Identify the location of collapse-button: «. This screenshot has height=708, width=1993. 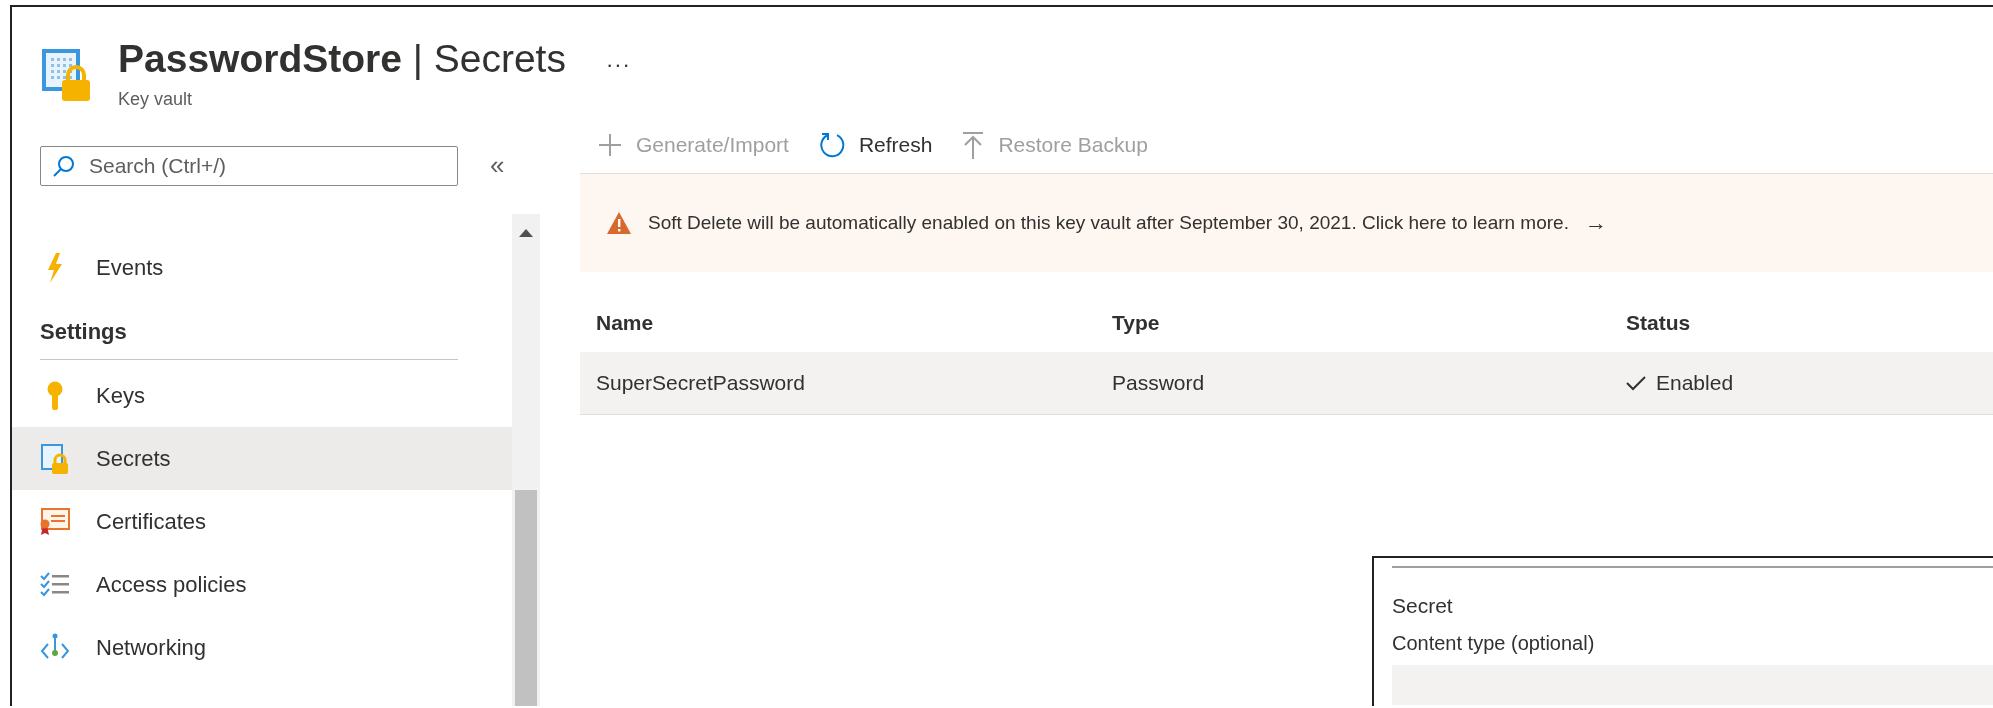
(497, 165).